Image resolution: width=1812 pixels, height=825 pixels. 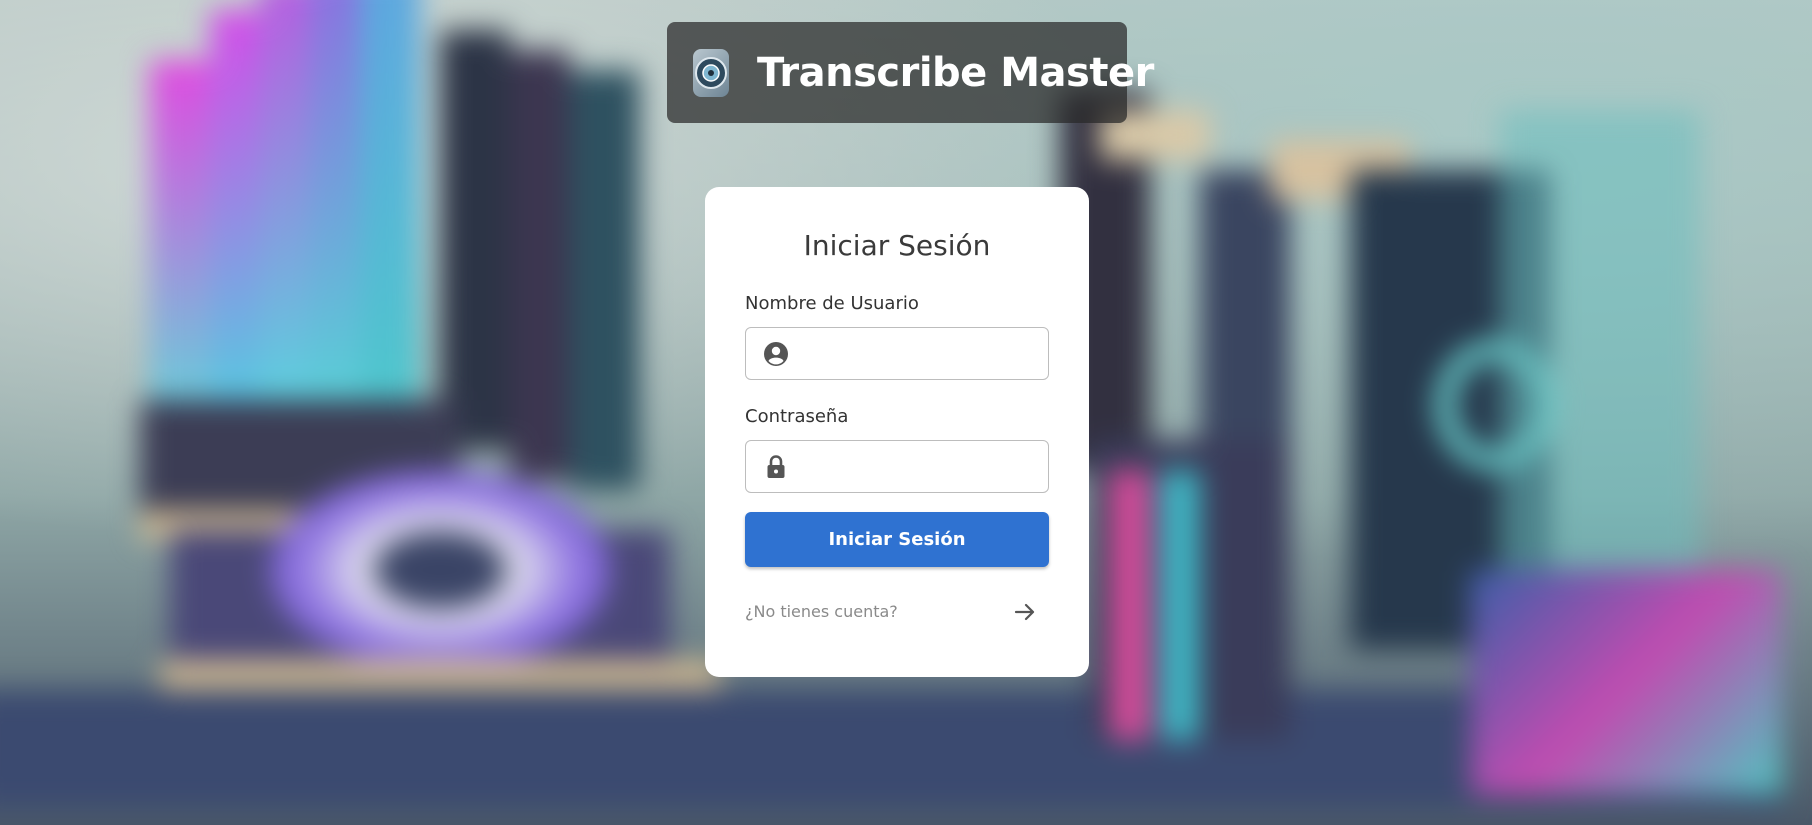 I want to click on brand-header: Transcribe Master, so click(x=910, y=72).